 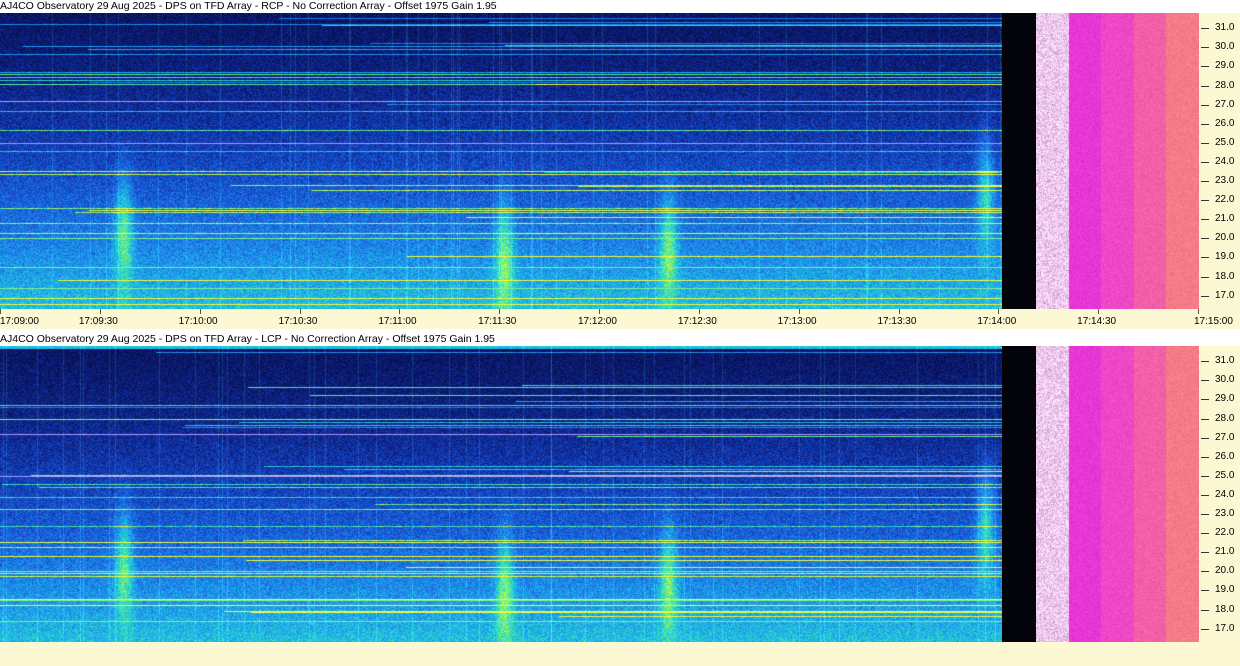 What do you see at coordinates (797, 321) in the screenshot?
I see `time-tick-label: 17:13:00` at bounding box center [797, 321].